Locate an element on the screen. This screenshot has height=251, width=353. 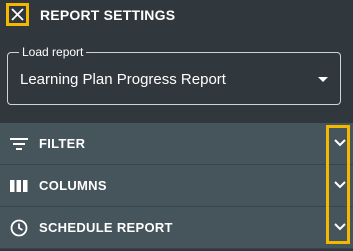
load-report-label: Load report is located at coordinates (53, 52).